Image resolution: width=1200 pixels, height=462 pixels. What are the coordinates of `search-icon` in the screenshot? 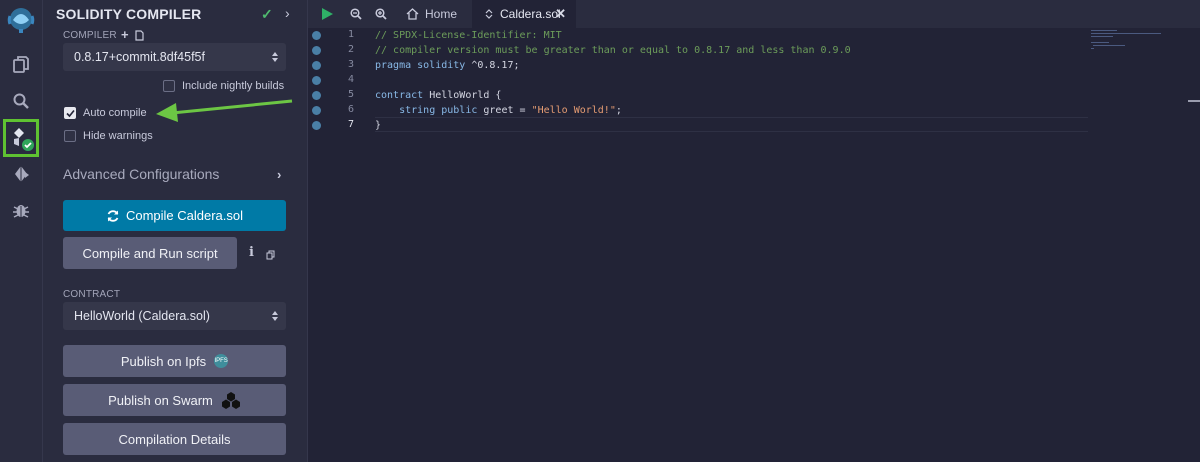 It's located at (21, 101).